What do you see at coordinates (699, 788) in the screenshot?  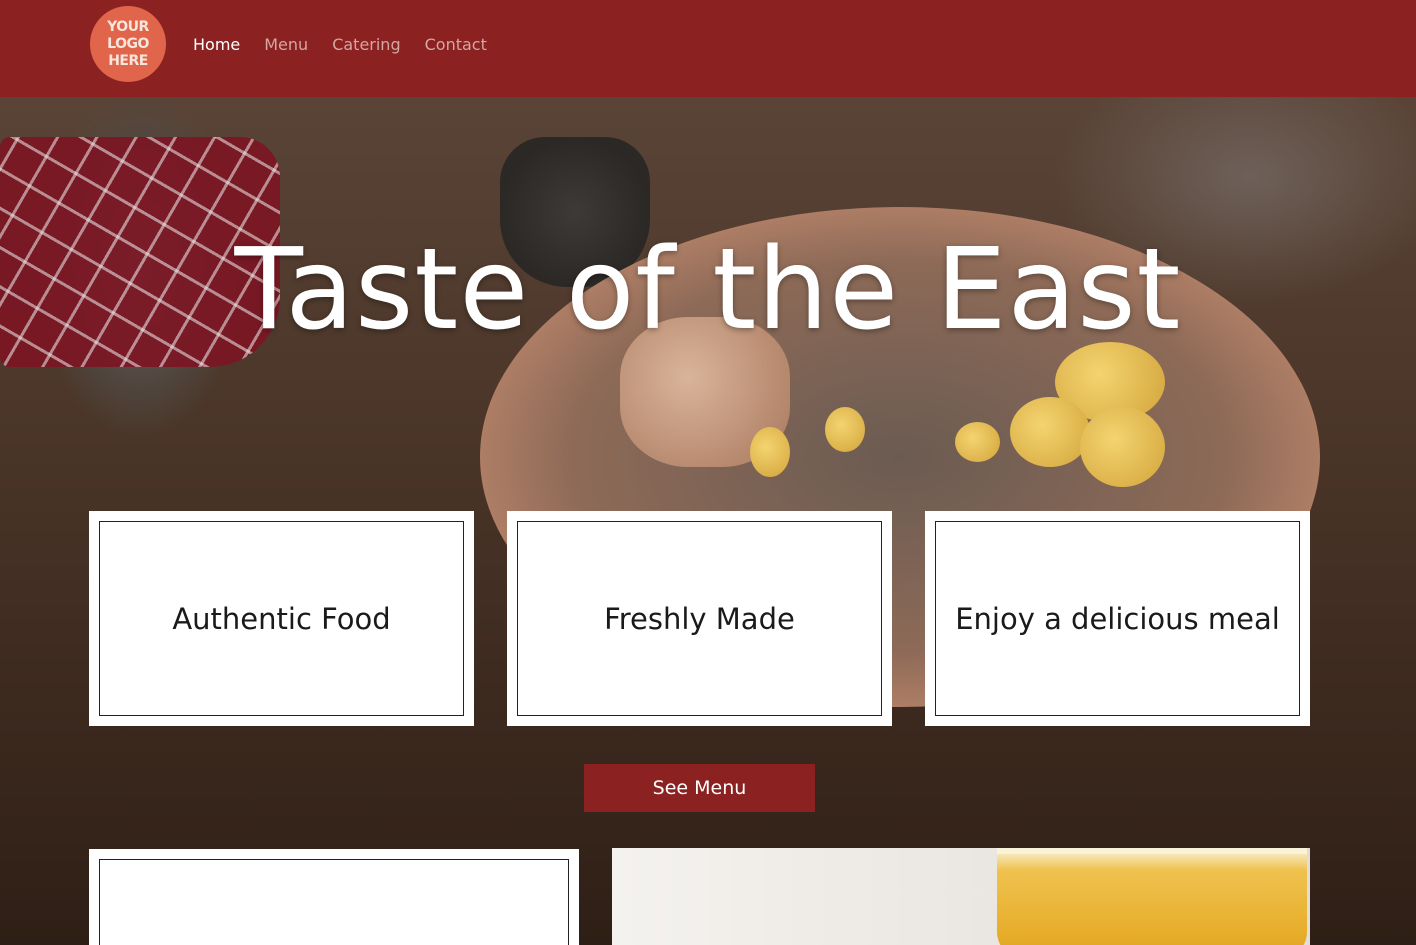 I see `see-menu-button: See Menu` at bounding box center [699, 788].